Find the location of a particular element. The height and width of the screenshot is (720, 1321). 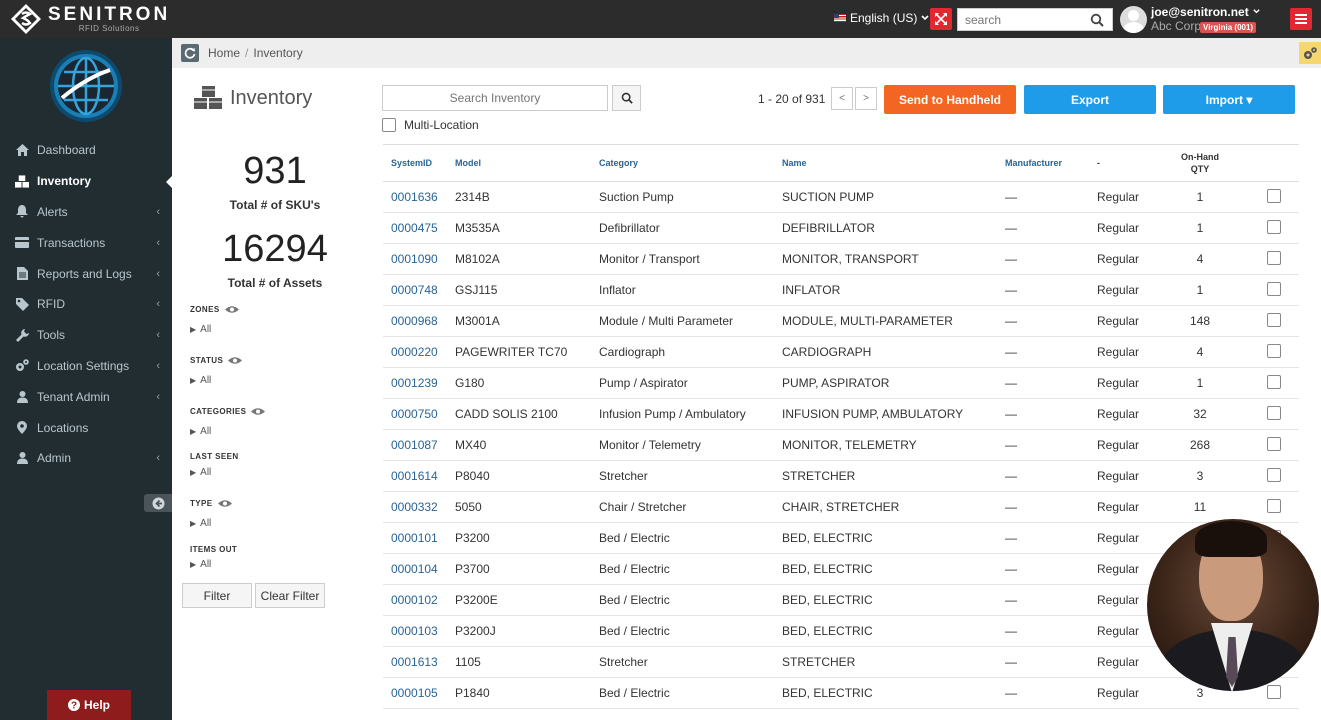

prev-page-button: < is located at coordinates (842, 98).